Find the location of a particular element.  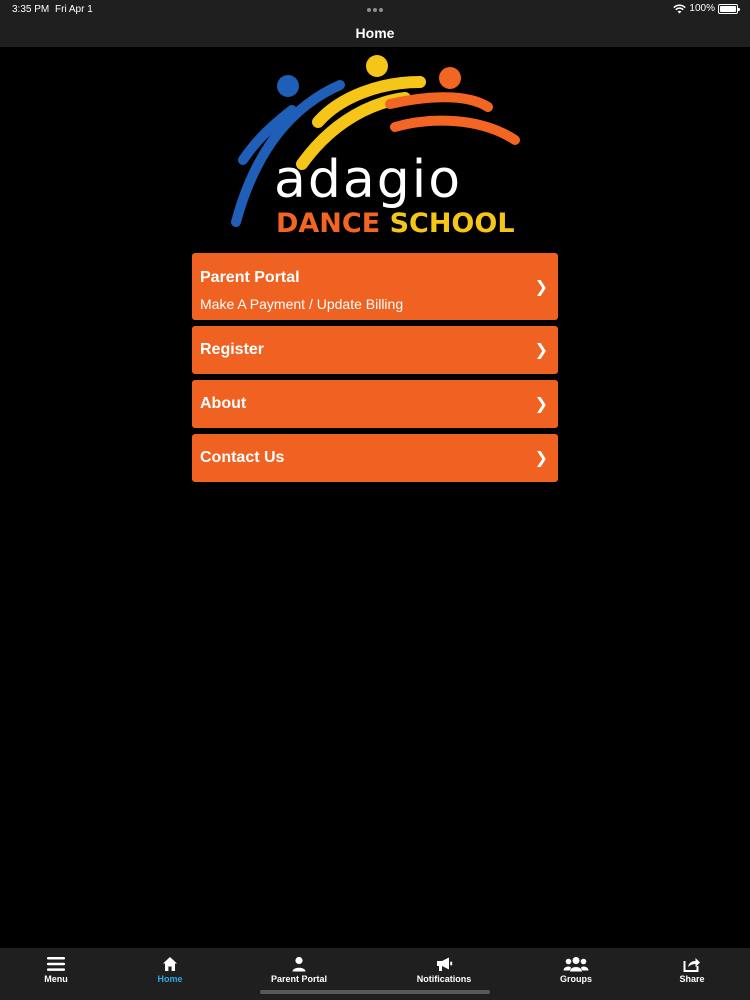

tab-parent-portal: Parent Portal is located at coordinates (299, 970).